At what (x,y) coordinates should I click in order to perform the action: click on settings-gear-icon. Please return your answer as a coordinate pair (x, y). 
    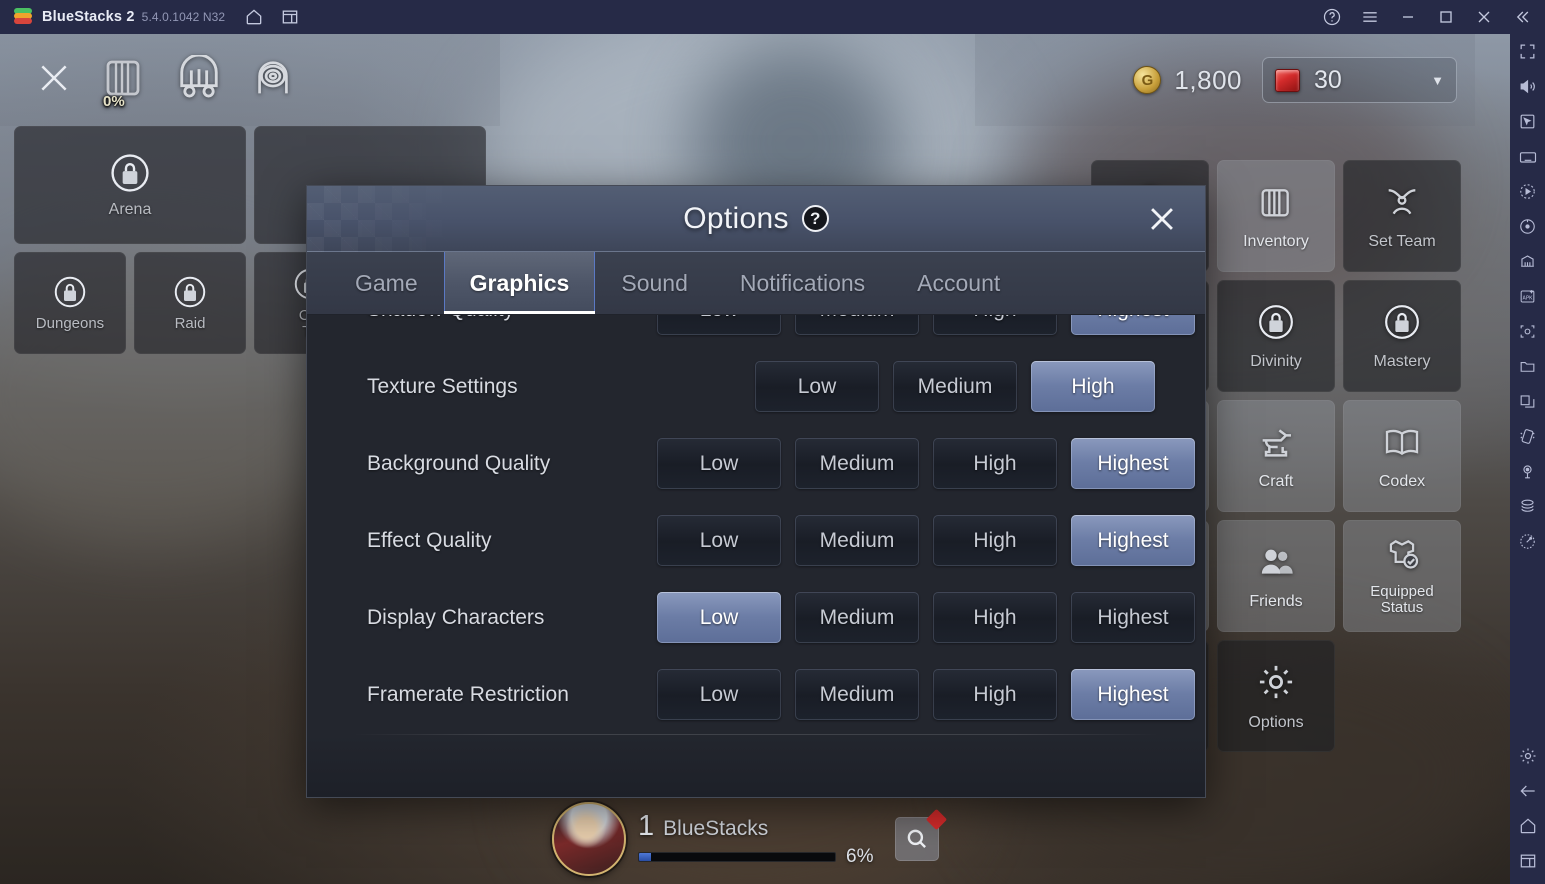
    Looking at the image, I should click on (1527, 755).